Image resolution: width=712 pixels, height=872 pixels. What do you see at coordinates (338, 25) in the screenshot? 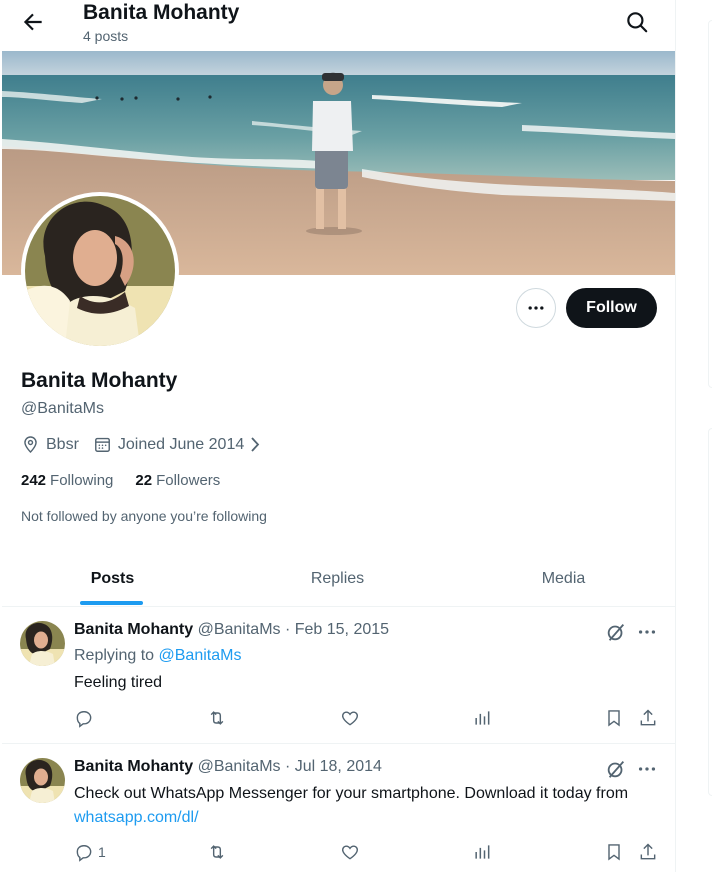
I see `top-header: Banita Mohanty 4 posts` at bounding box center [338, 25].